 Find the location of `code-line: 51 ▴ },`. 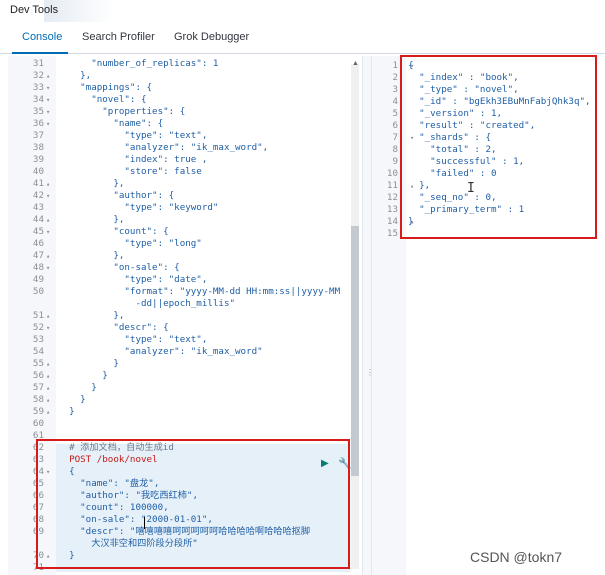

code-line: 51 ▴ }, is located at coordinates (185, 316).